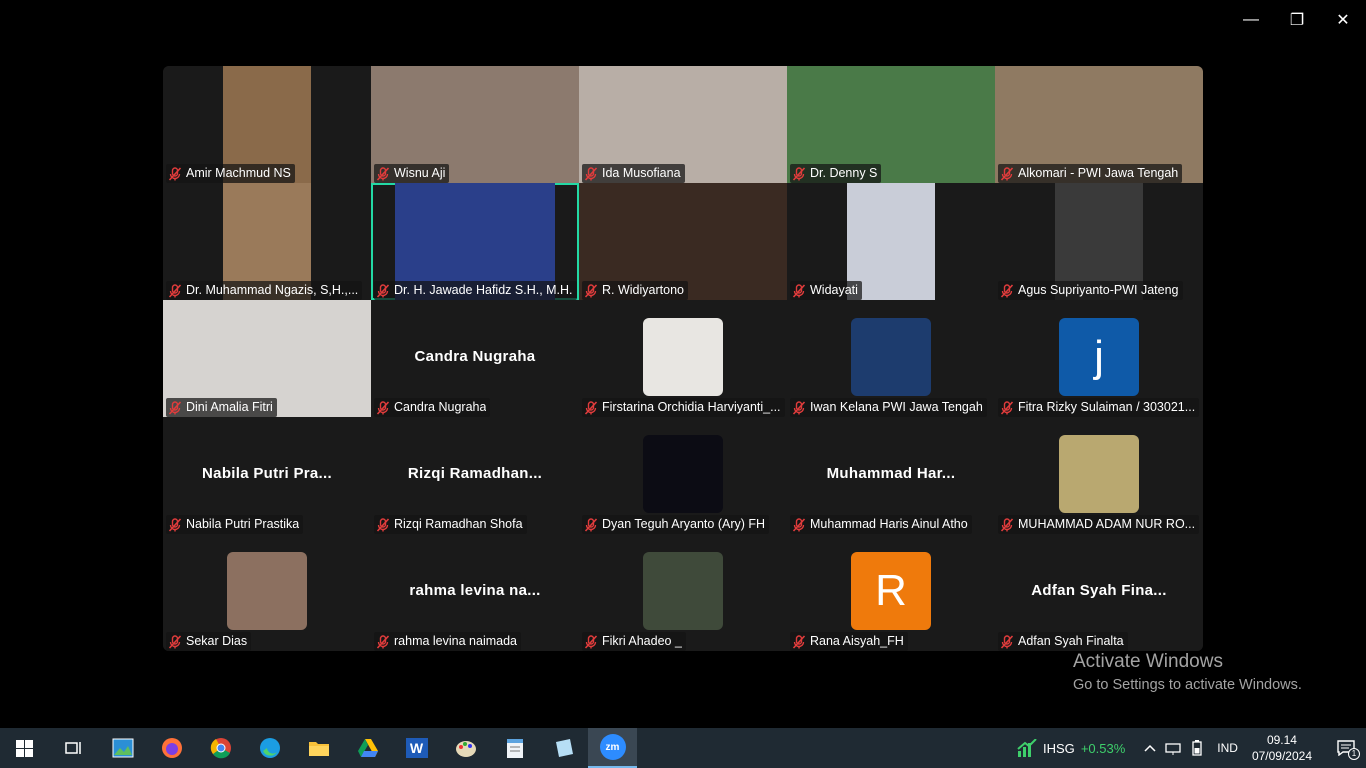  I want to click on participant-tile: Amir Machmud NS, so click(267, 124).